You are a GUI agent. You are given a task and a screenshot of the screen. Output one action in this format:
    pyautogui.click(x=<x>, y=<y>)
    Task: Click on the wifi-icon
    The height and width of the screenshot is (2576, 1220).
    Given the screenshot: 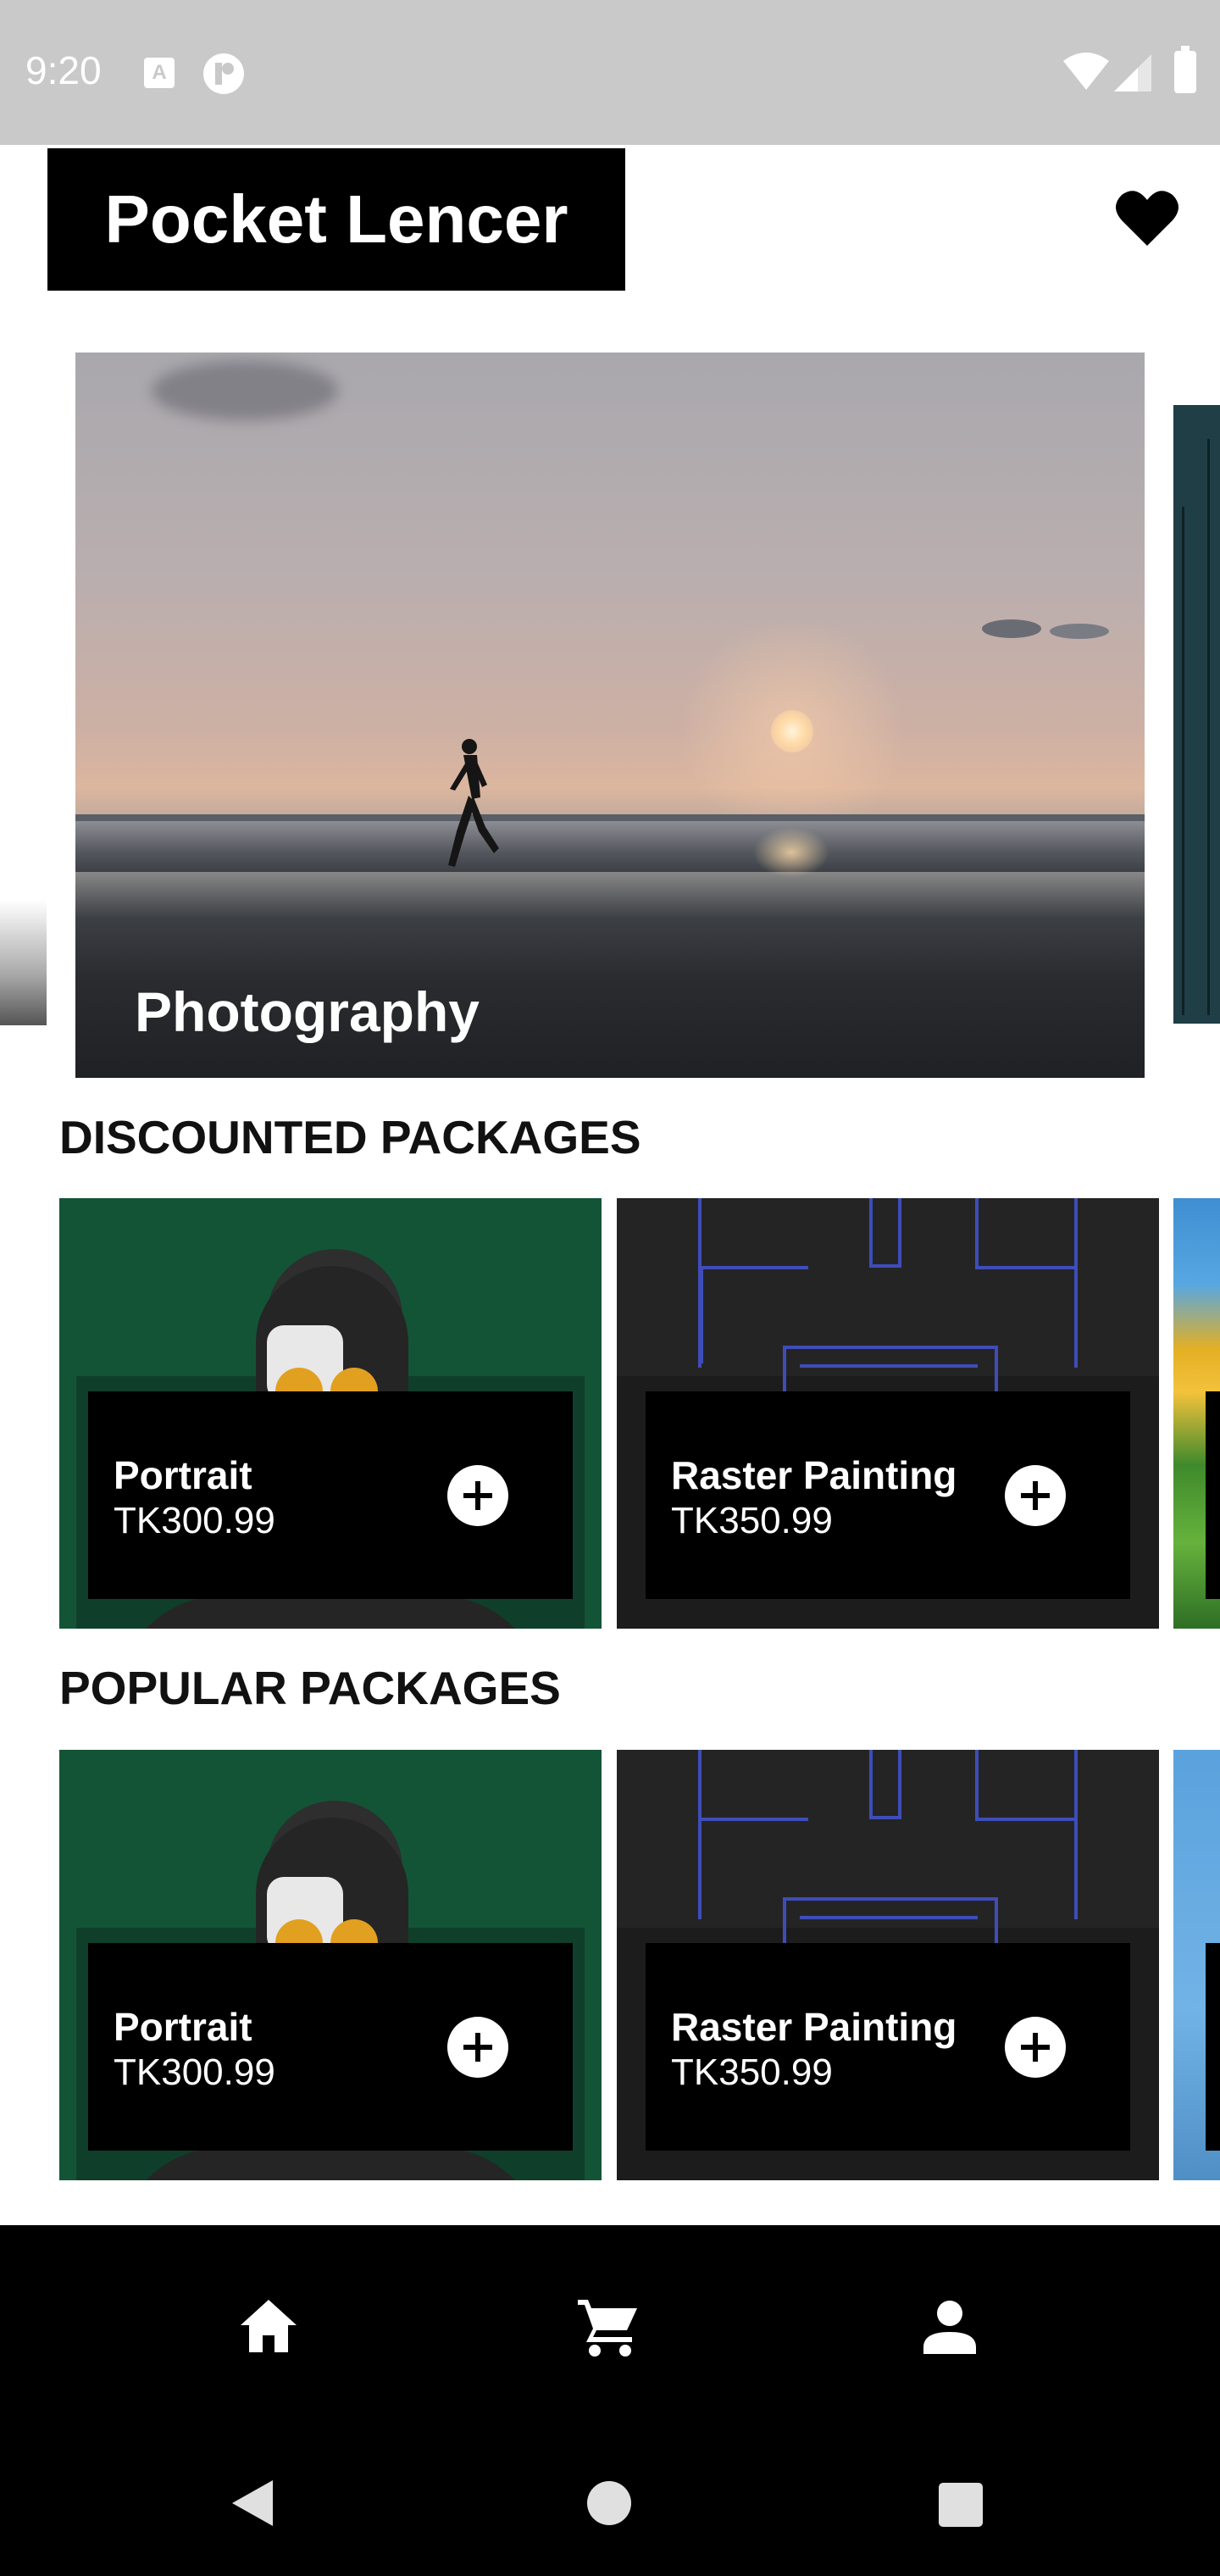 What is the action you would take?
    pyautogui.click(x=1086, y=71)
    